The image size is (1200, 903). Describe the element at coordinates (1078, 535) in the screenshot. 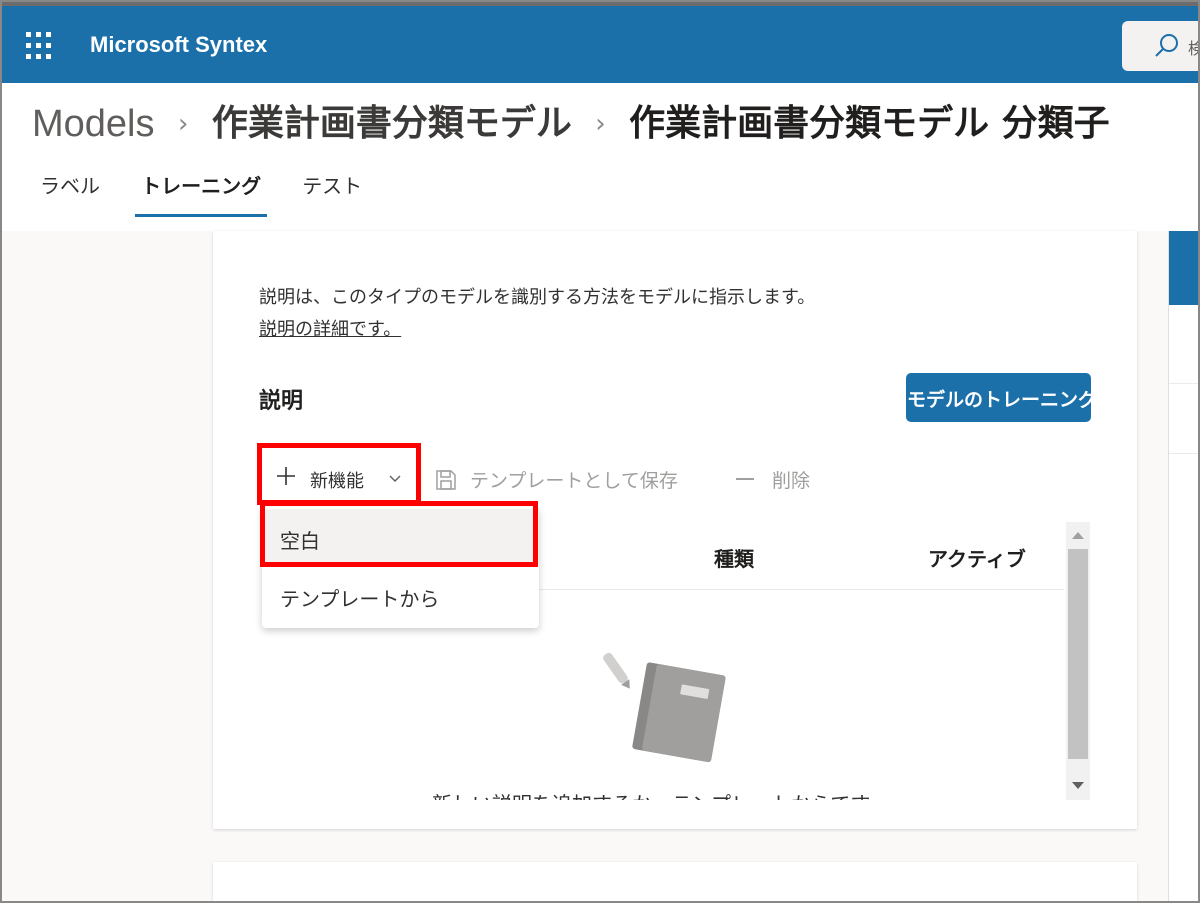

I see `scroll-up-arrow` at that location.